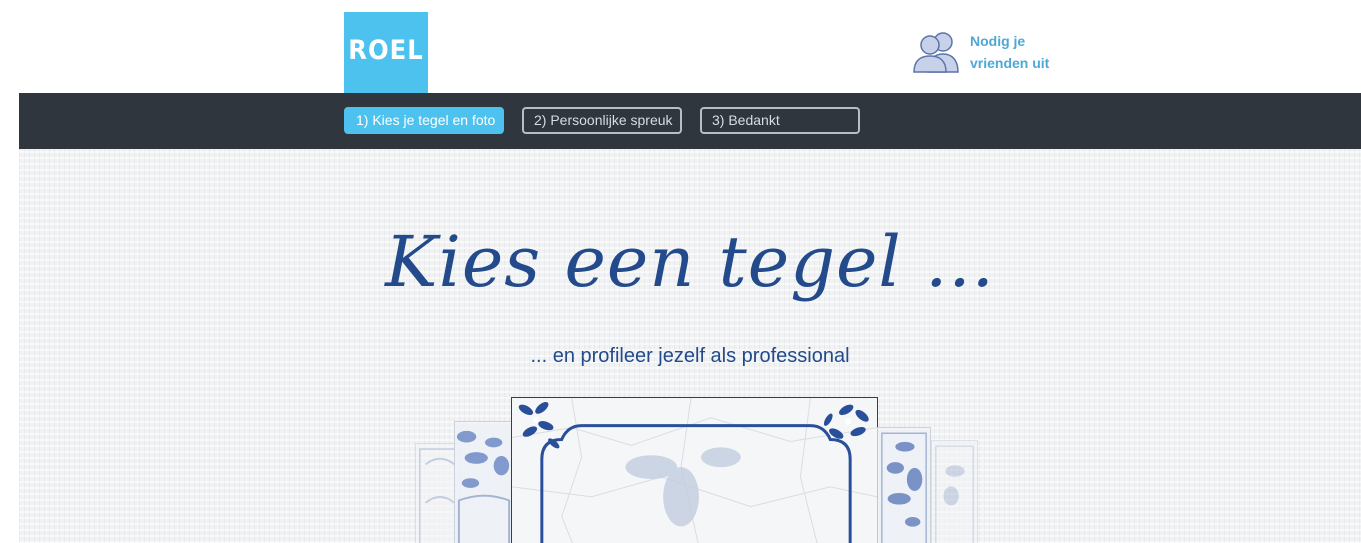  Describe the element at coordinates (690, 356) in the screenshot. I see `page-subtitle: ... en profileer jezelf als professional` at that location.